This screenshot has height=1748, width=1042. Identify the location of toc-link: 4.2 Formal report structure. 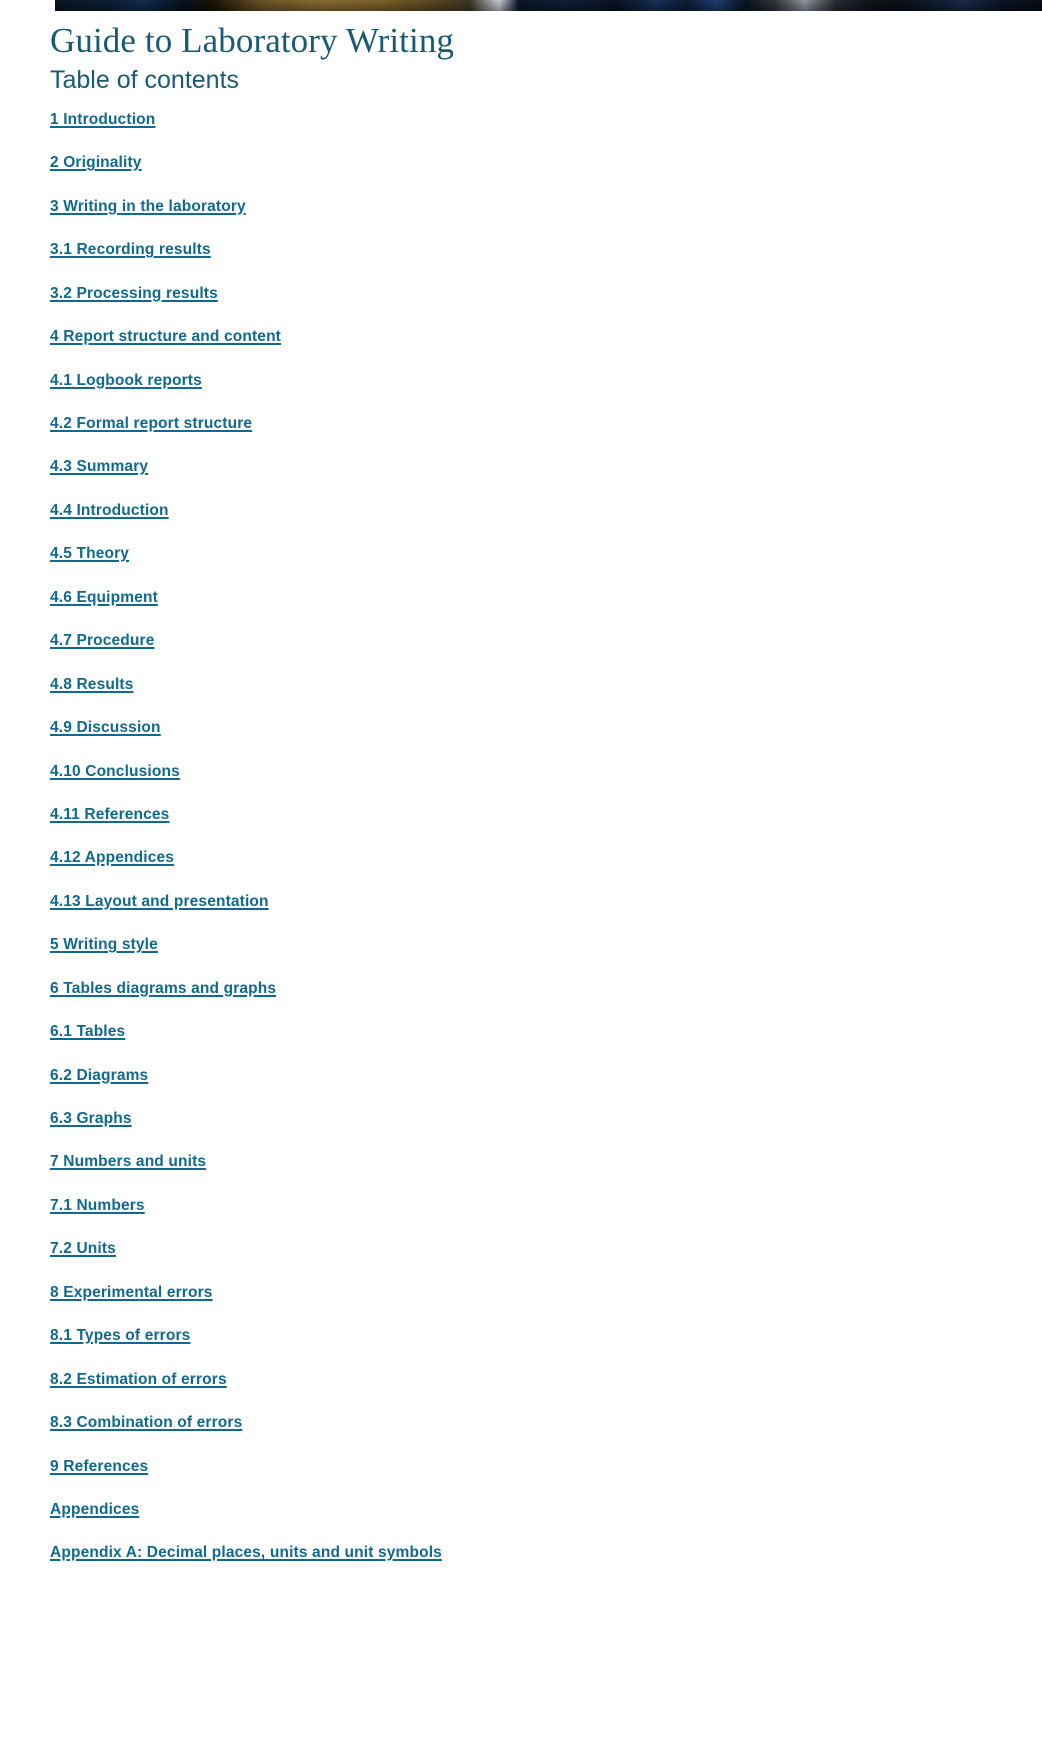
(151, 423).